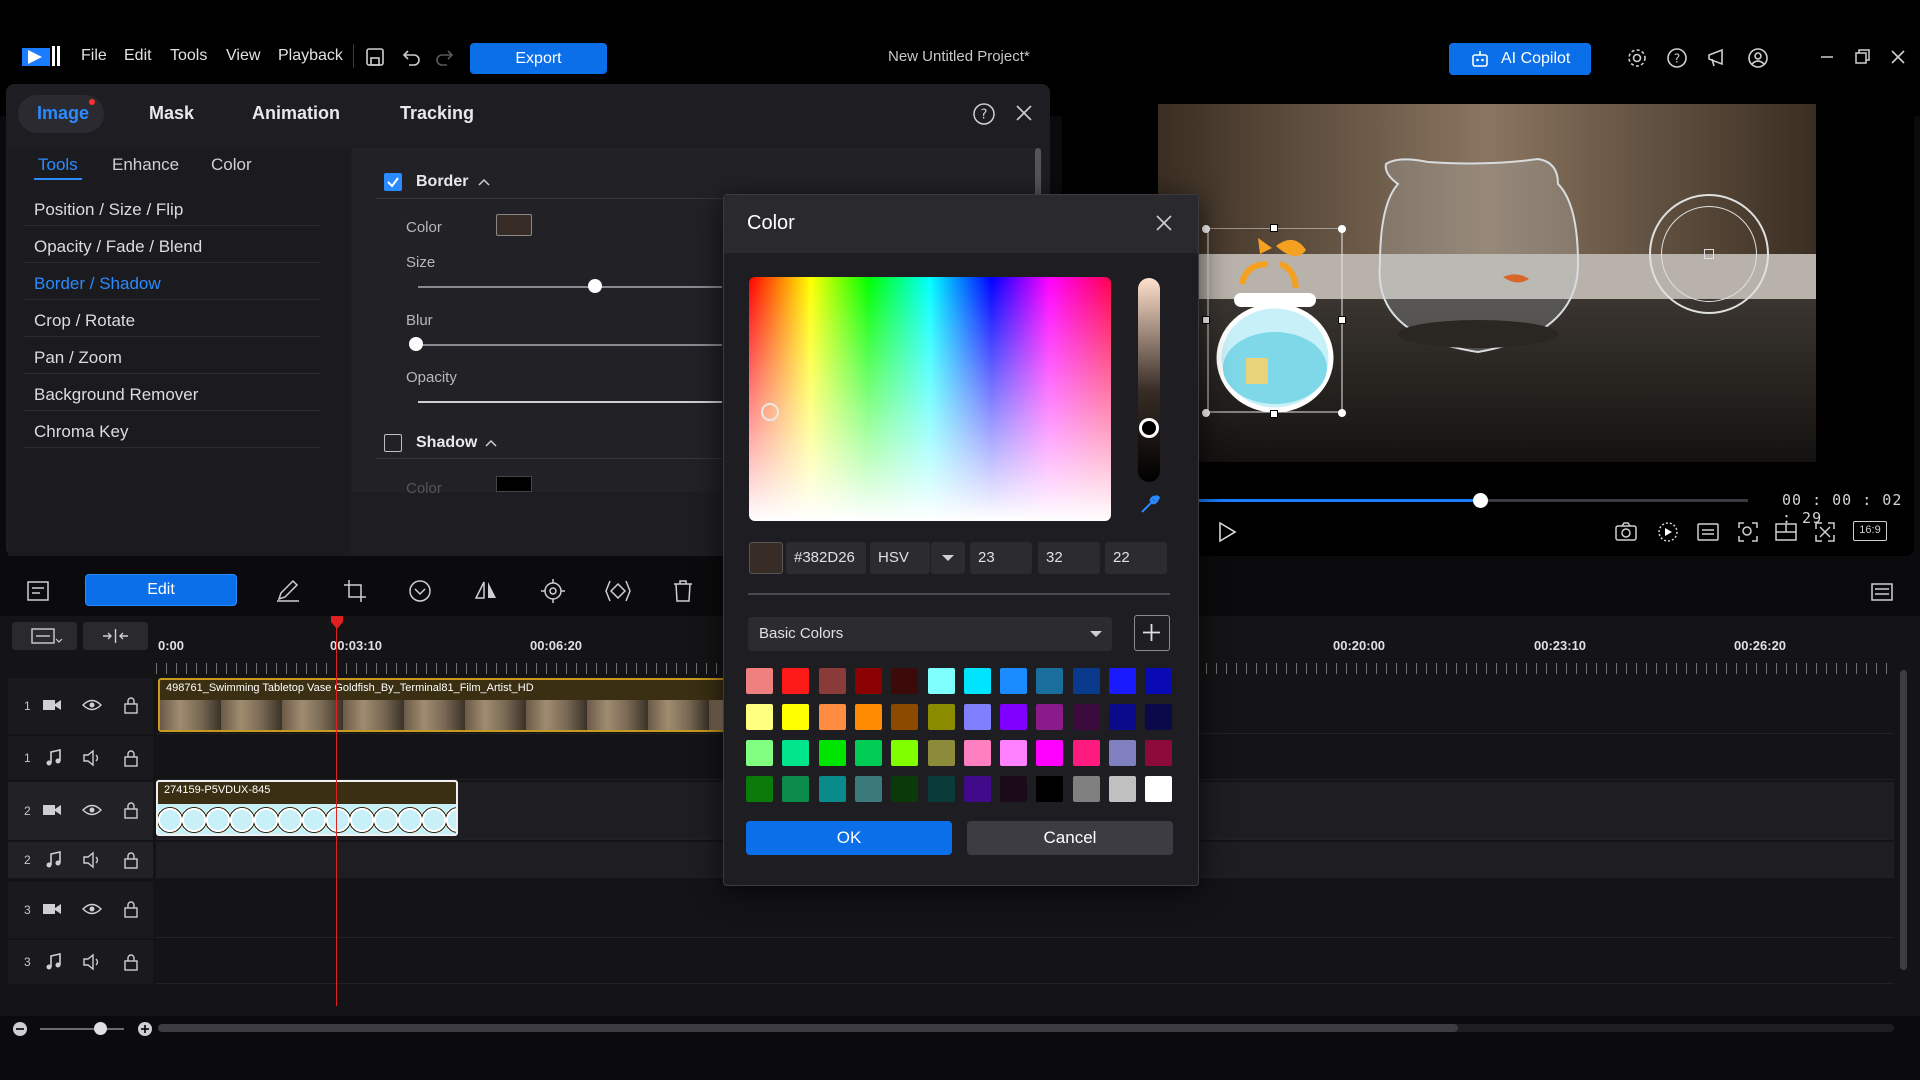 Image resolution: width=1920 pixels, height=1080 pixels. Describe the element at coordinates (38, 591) in the screenshot. I see `timeline-view-icon` at that location.